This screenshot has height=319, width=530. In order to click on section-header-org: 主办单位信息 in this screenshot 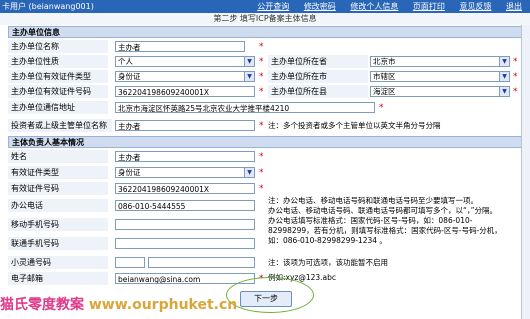, I will do `click(266, 32)`.